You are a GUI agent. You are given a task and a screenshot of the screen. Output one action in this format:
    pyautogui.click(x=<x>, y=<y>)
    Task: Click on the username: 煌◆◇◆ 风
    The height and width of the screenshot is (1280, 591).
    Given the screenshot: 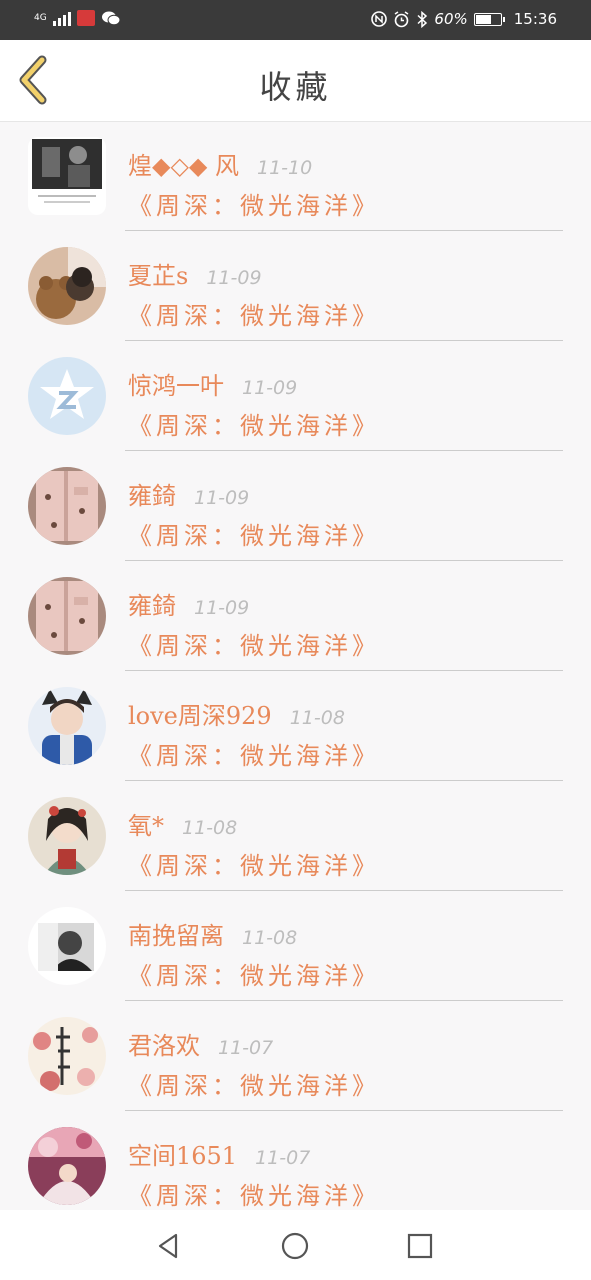 What is the action you would take?
    pyautogui.click(x=183, y=163)
    